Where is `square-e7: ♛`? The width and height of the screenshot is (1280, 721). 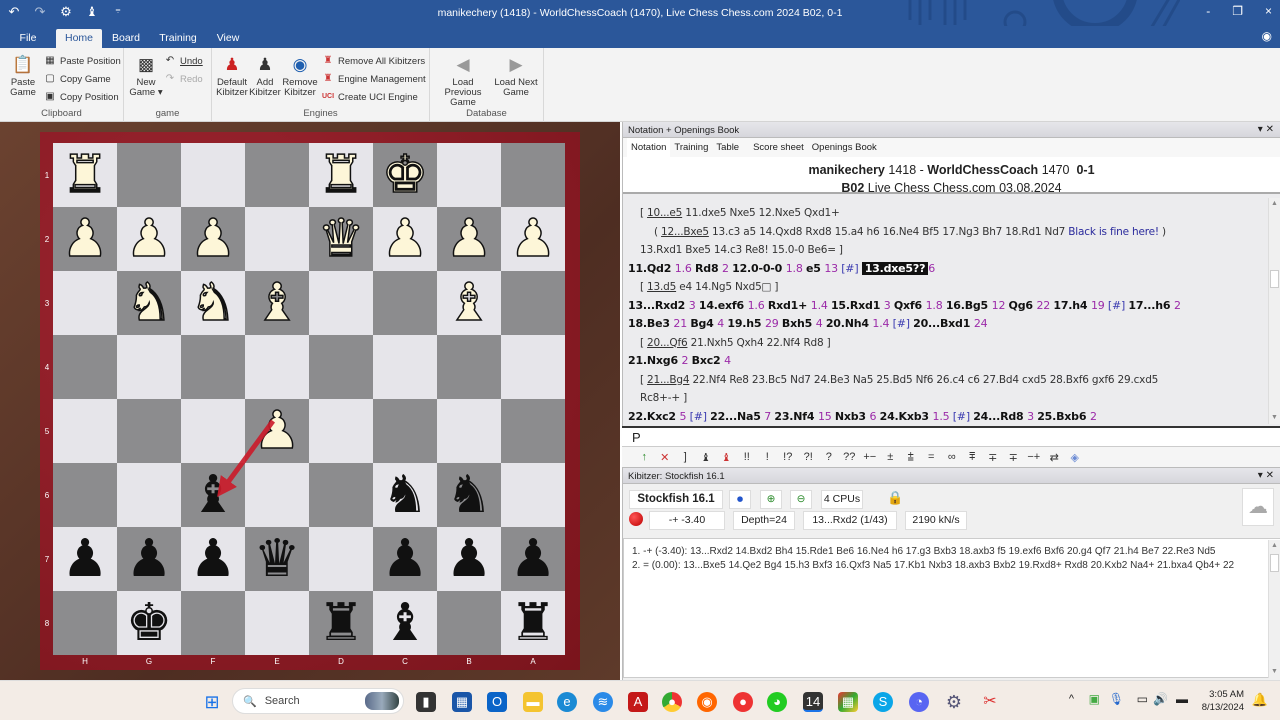
square-e7: ♛ is located at coordinates (277, 559).